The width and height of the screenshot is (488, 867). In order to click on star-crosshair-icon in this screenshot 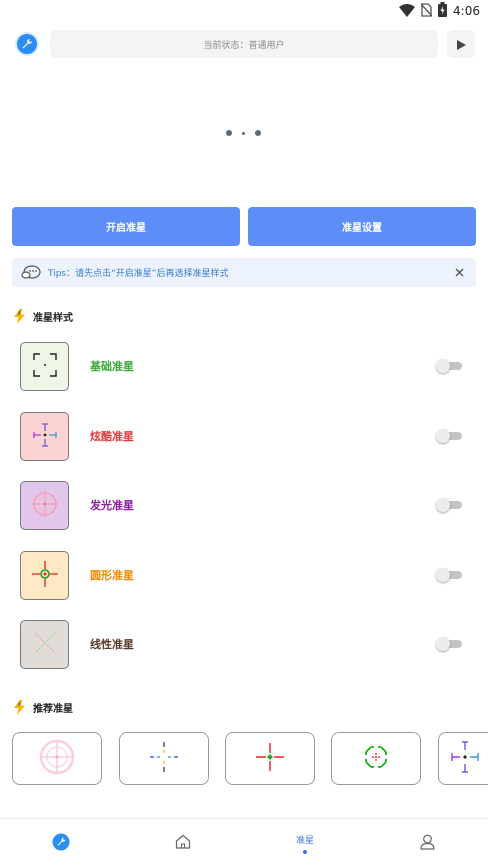, I will do `click(270, 759)`.